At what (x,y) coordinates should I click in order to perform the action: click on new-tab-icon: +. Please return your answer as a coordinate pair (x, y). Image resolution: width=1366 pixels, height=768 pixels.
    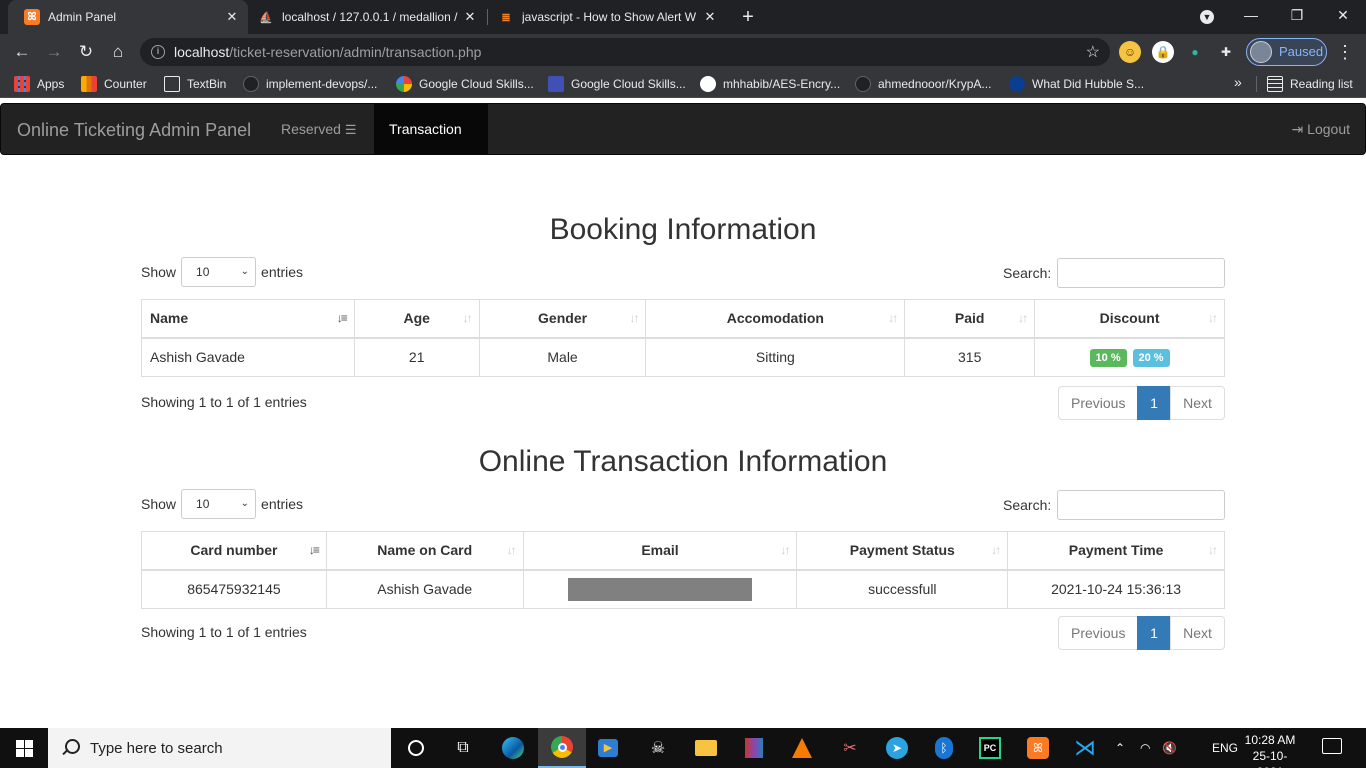
    Looking at the image, I should click on (748, 17).